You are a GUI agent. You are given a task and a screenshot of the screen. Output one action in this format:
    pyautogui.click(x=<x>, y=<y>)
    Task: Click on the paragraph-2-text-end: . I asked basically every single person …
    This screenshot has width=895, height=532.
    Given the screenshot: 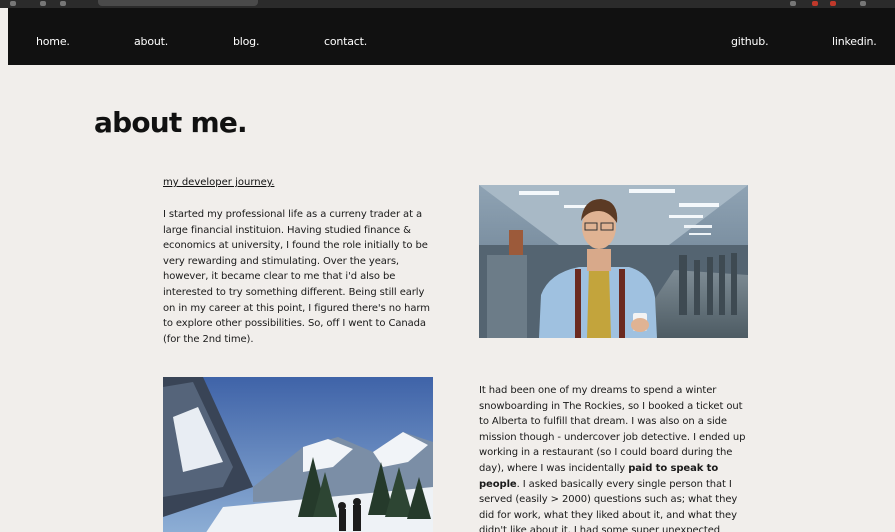 What is the action you would take?
    pyautogui.click(x=608, y=505)
    